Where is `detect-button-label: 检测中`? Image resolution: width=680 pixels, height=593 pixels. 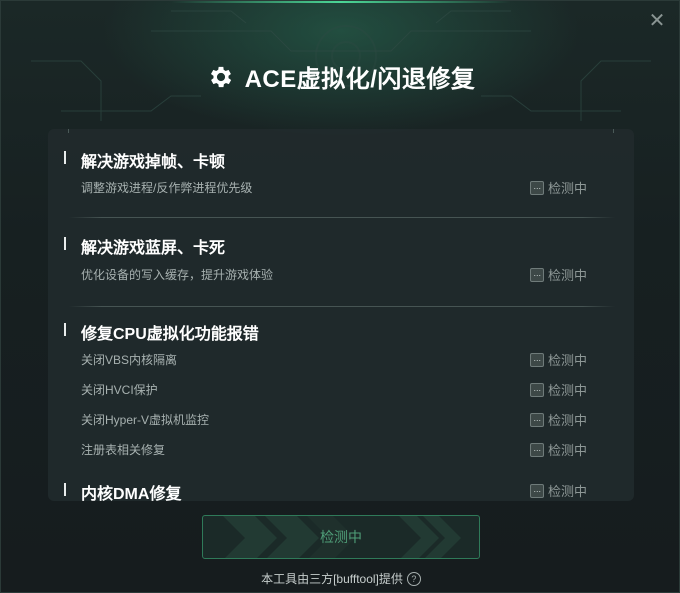 detect-button-label: 检测中 is located at coordinates (341, 537).